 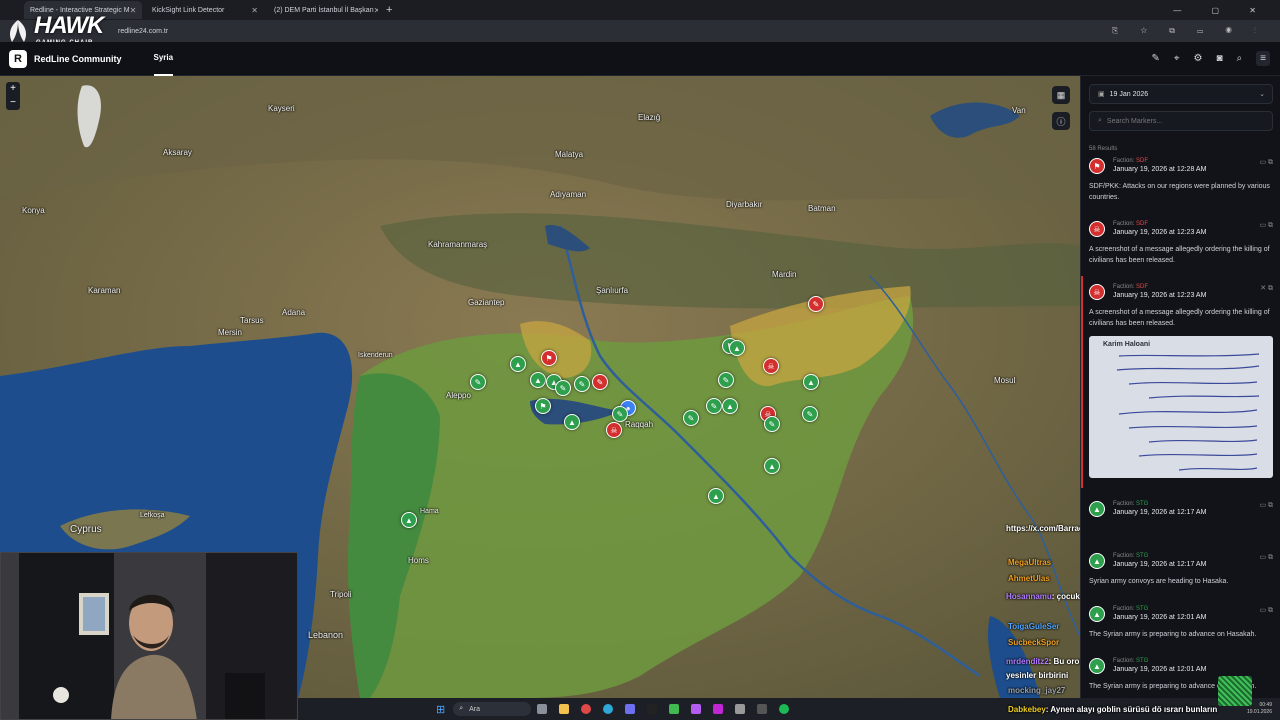 What do you see at coordinates (1189, 31) in the screenshot?
I see `browser-toolbar-icons: ⎘ ☆ ⧉ ▭ ◉ ⋮` at bounding box center [1189, 31].